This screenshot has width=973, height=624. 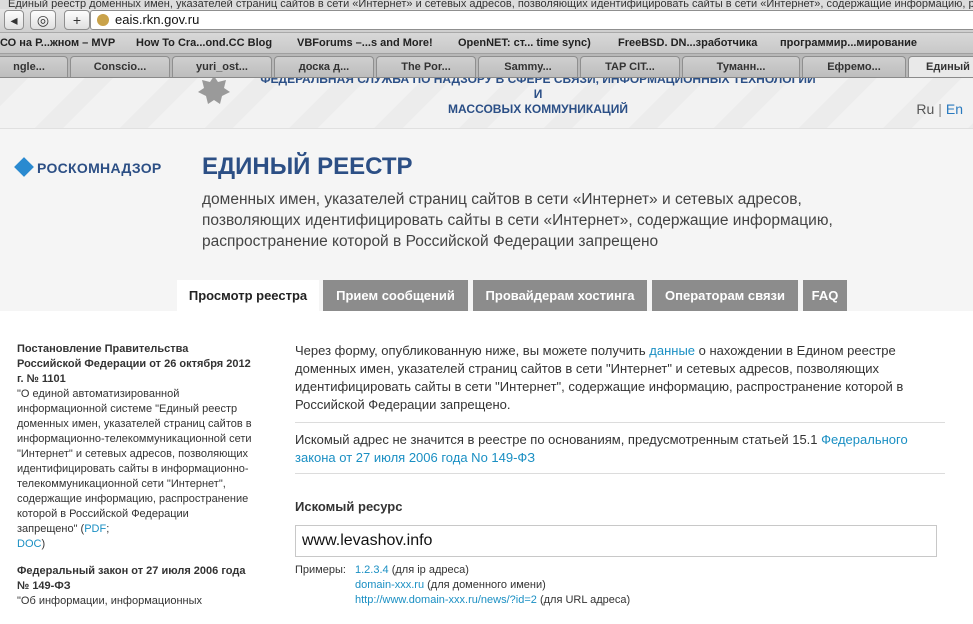 What do you see at coordinates (99, 168) in the screenshot?
I see `rkn-logo-text: РОСКОМНАДЗОР` at bounding box center [99, 168].